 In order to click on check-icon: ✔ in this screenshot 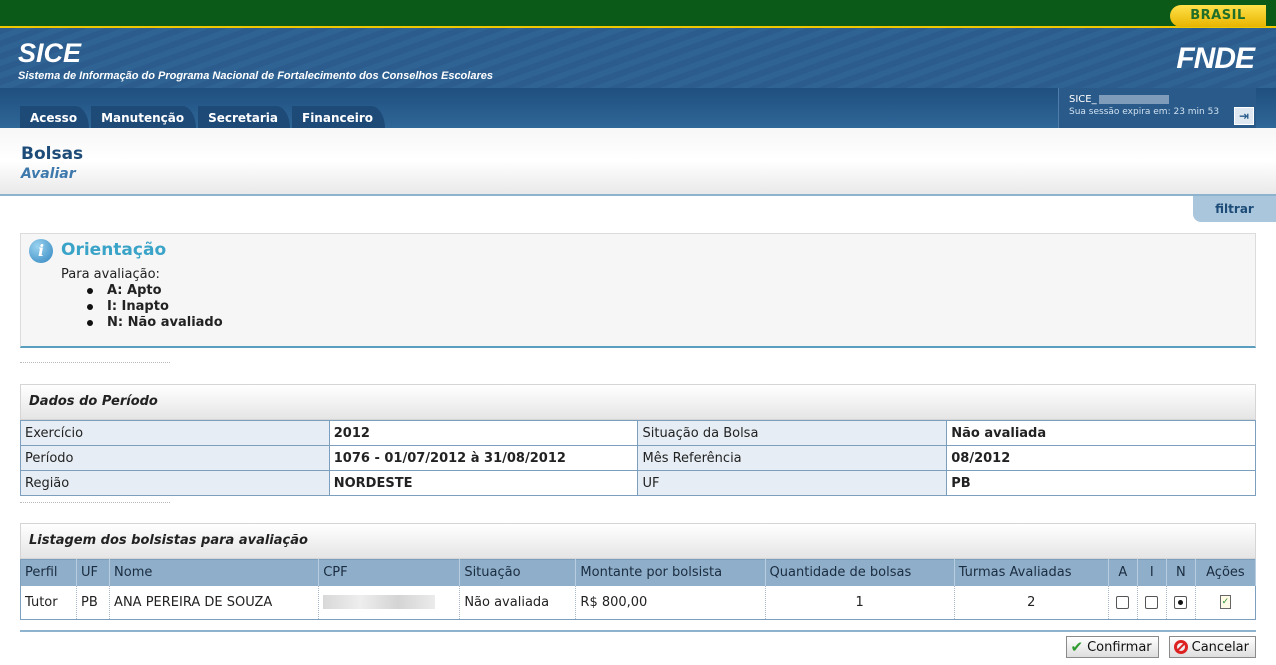, I will do `click(1077, 647)`.